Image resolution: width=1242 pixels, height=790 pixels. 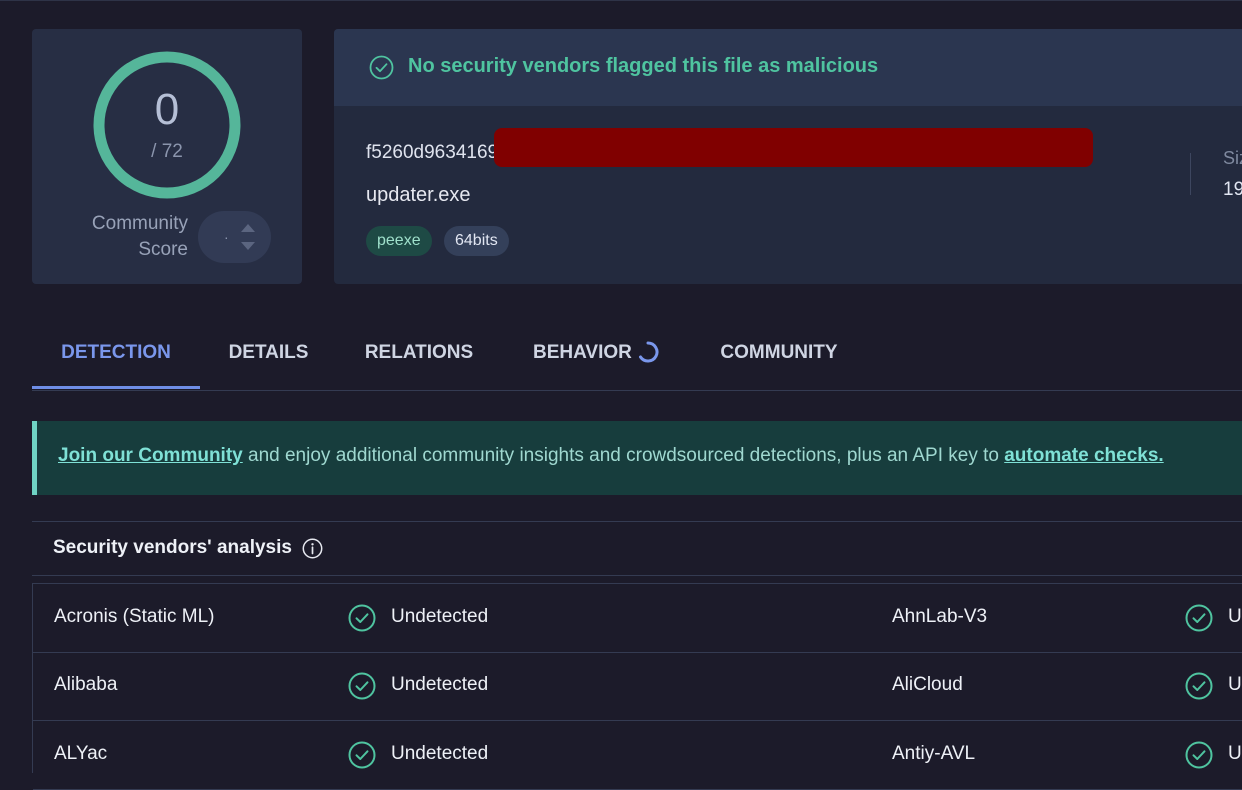 What do you see at coordinates (934, 753) in the screenshot?
I see `vendor-name: Antiy-AVL` at bounding box center [934, 753].